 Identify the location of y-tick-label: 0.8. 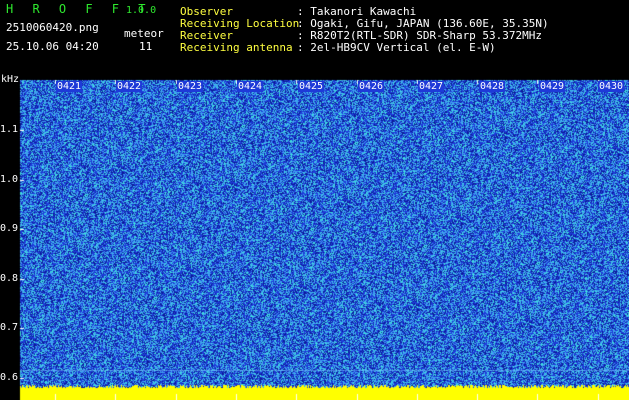
(9, 278).